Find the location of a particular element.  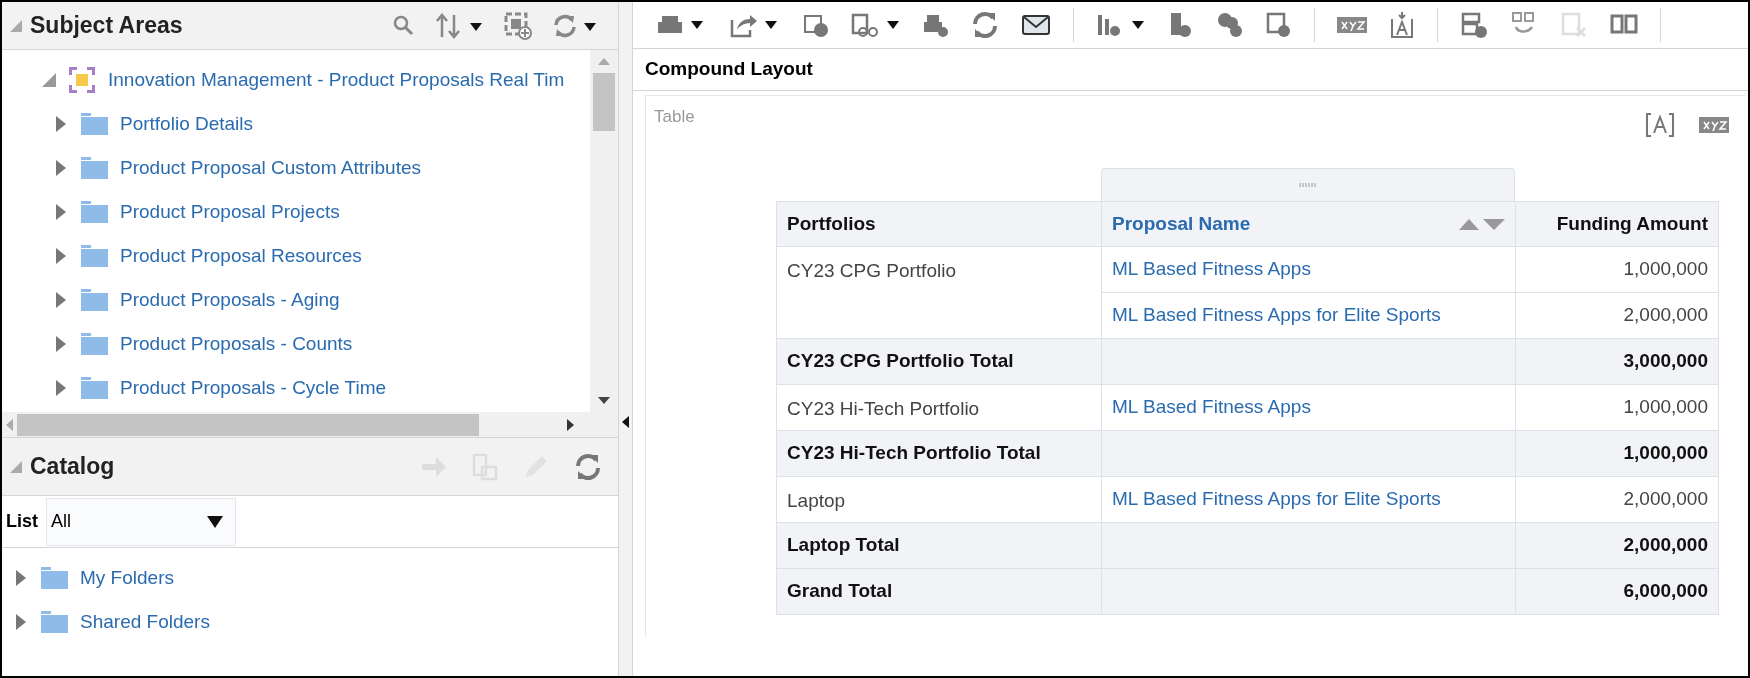

tree-item: Shared Folders is located at coordinates (145, 622).